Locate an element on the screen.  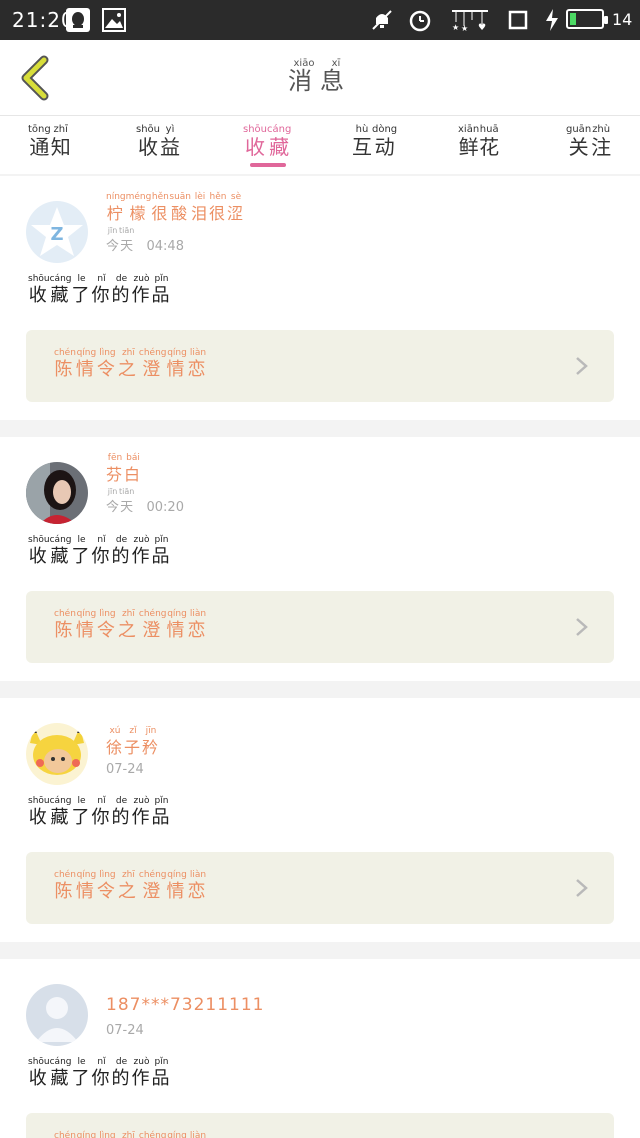
tab-favorites: shōu 收 cáng 藏 is located at coordinates (267, 141).